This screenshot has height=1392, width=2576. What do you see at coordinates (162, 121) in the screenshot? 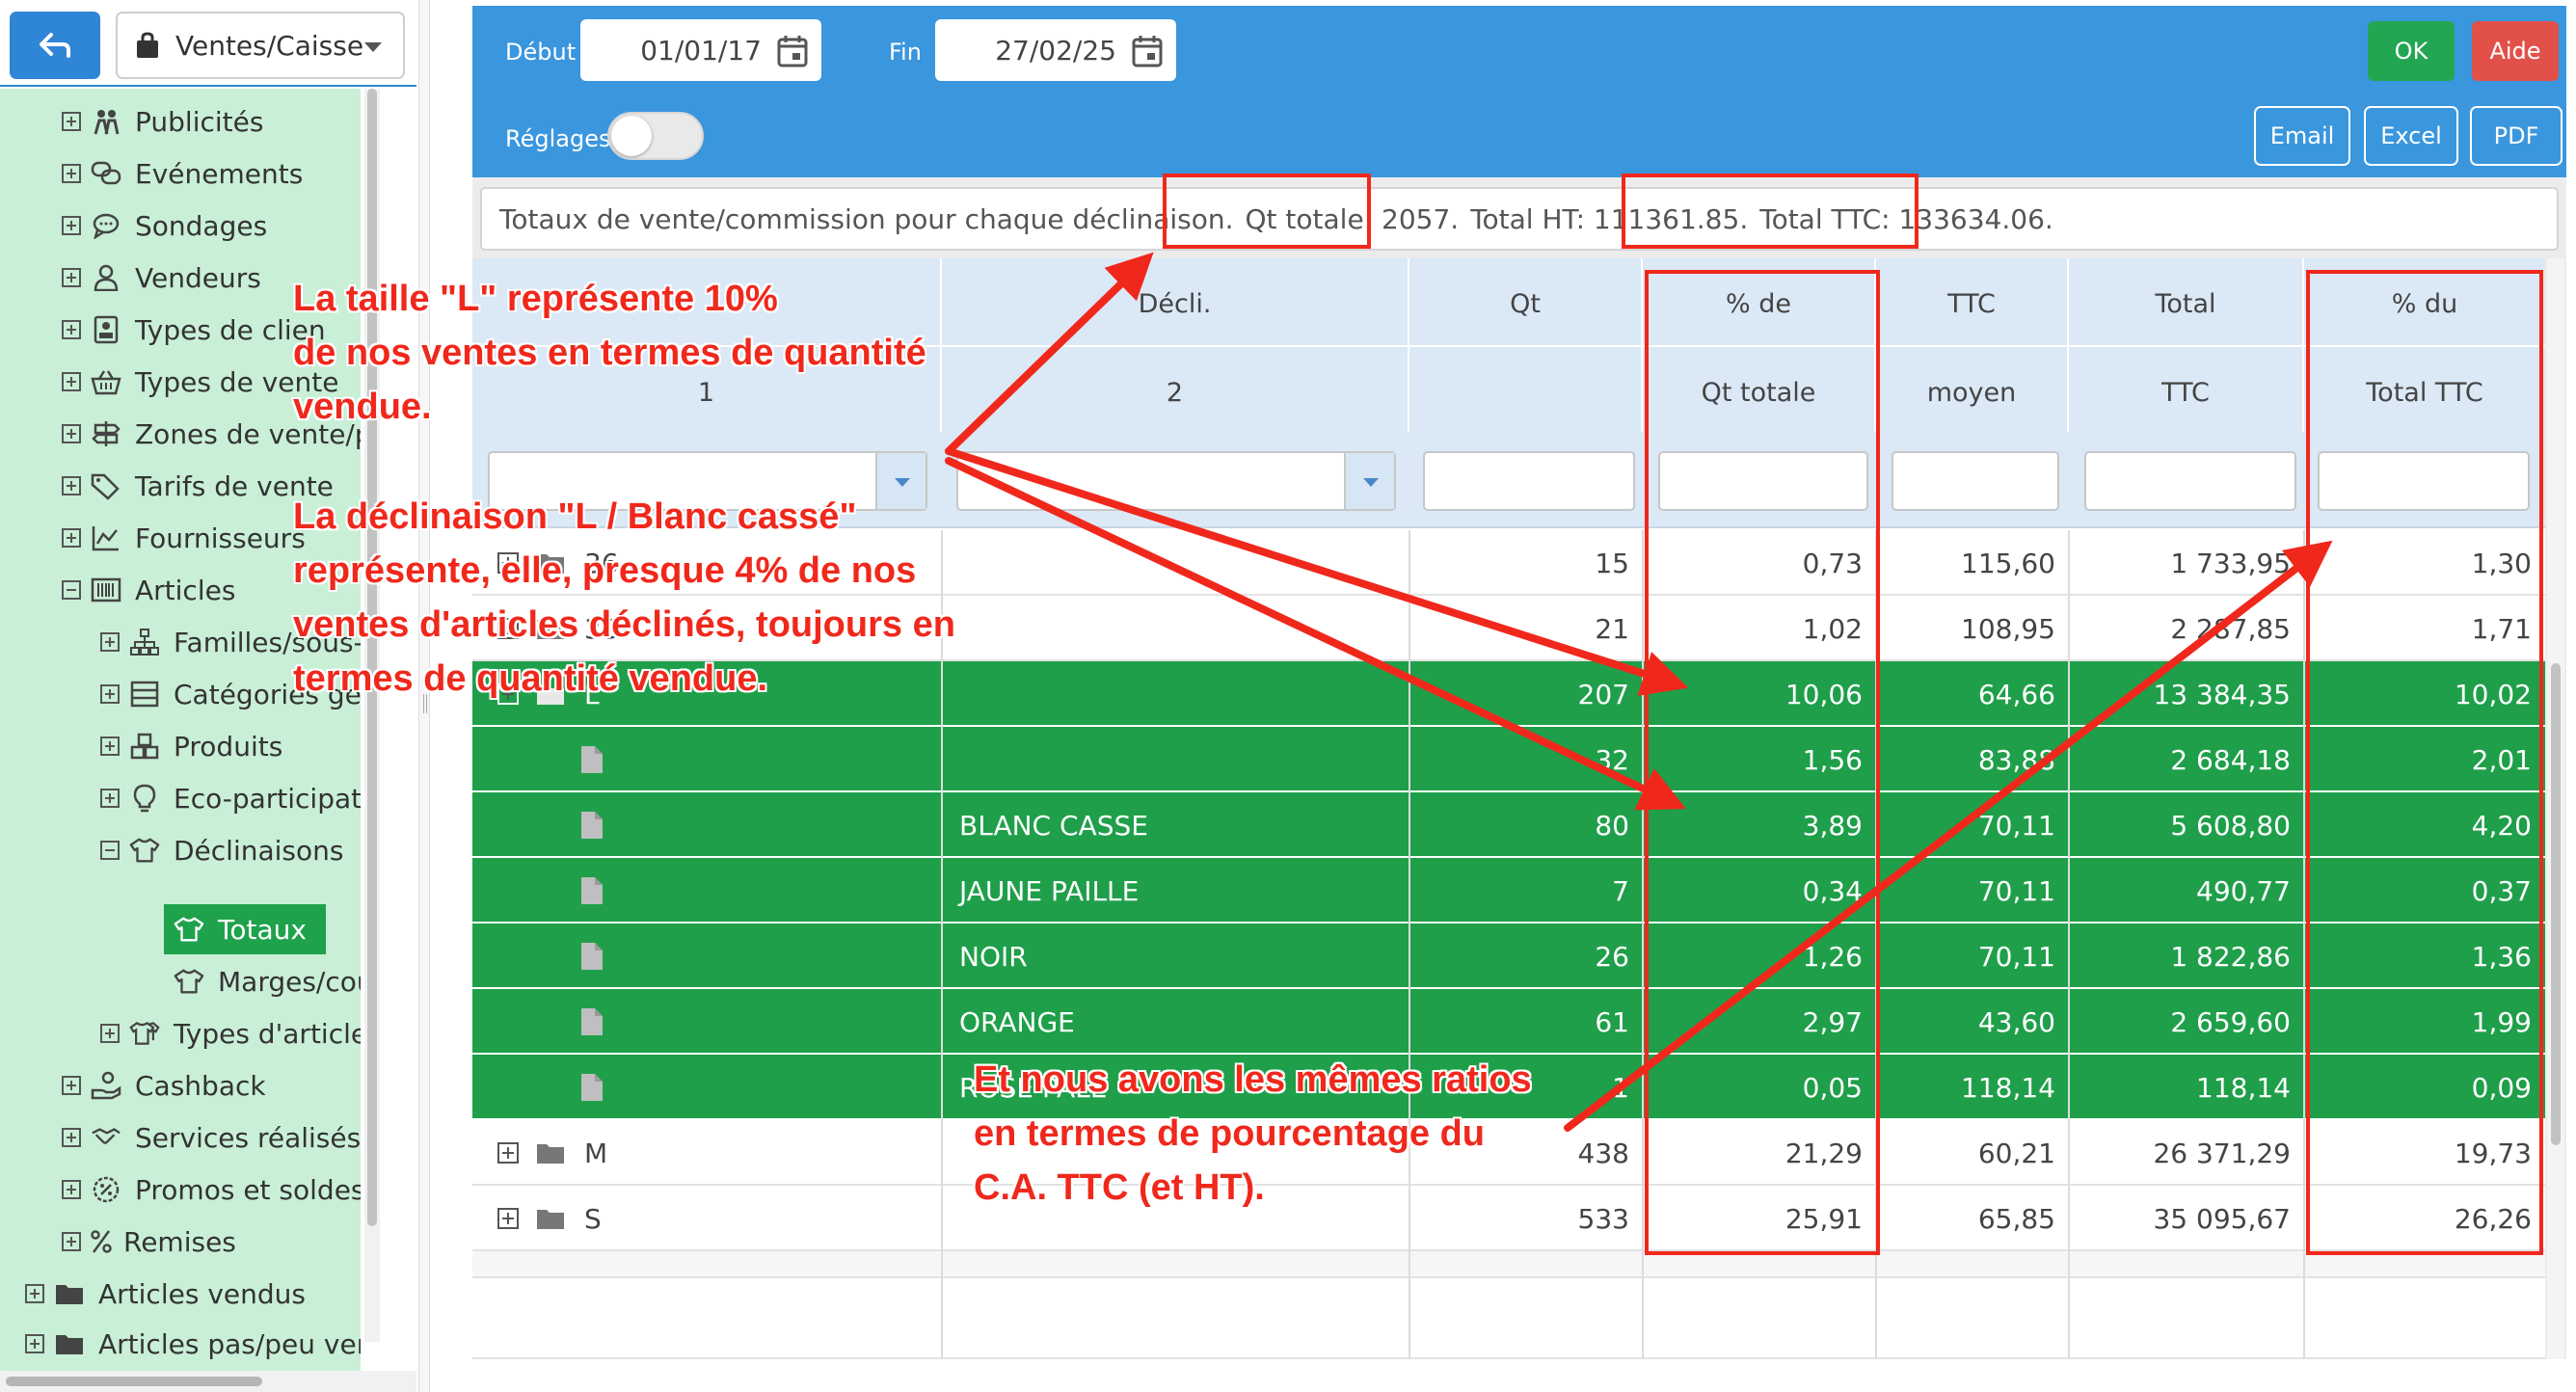
I see `tree-item-publicites: Publicités` at bounding box center [162, 121].